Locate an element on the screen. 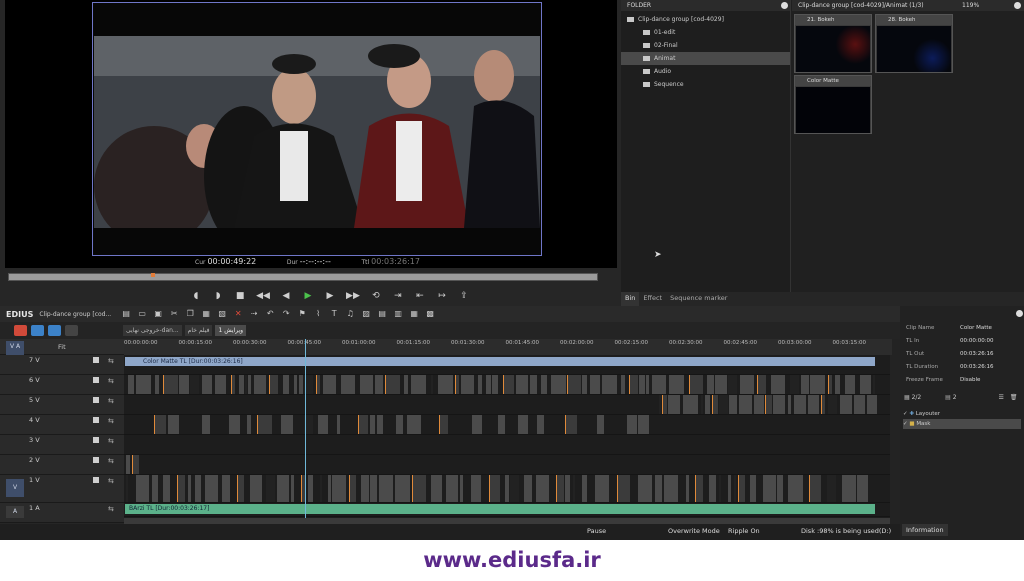  lane-3v is located at coordinates (507, 445).